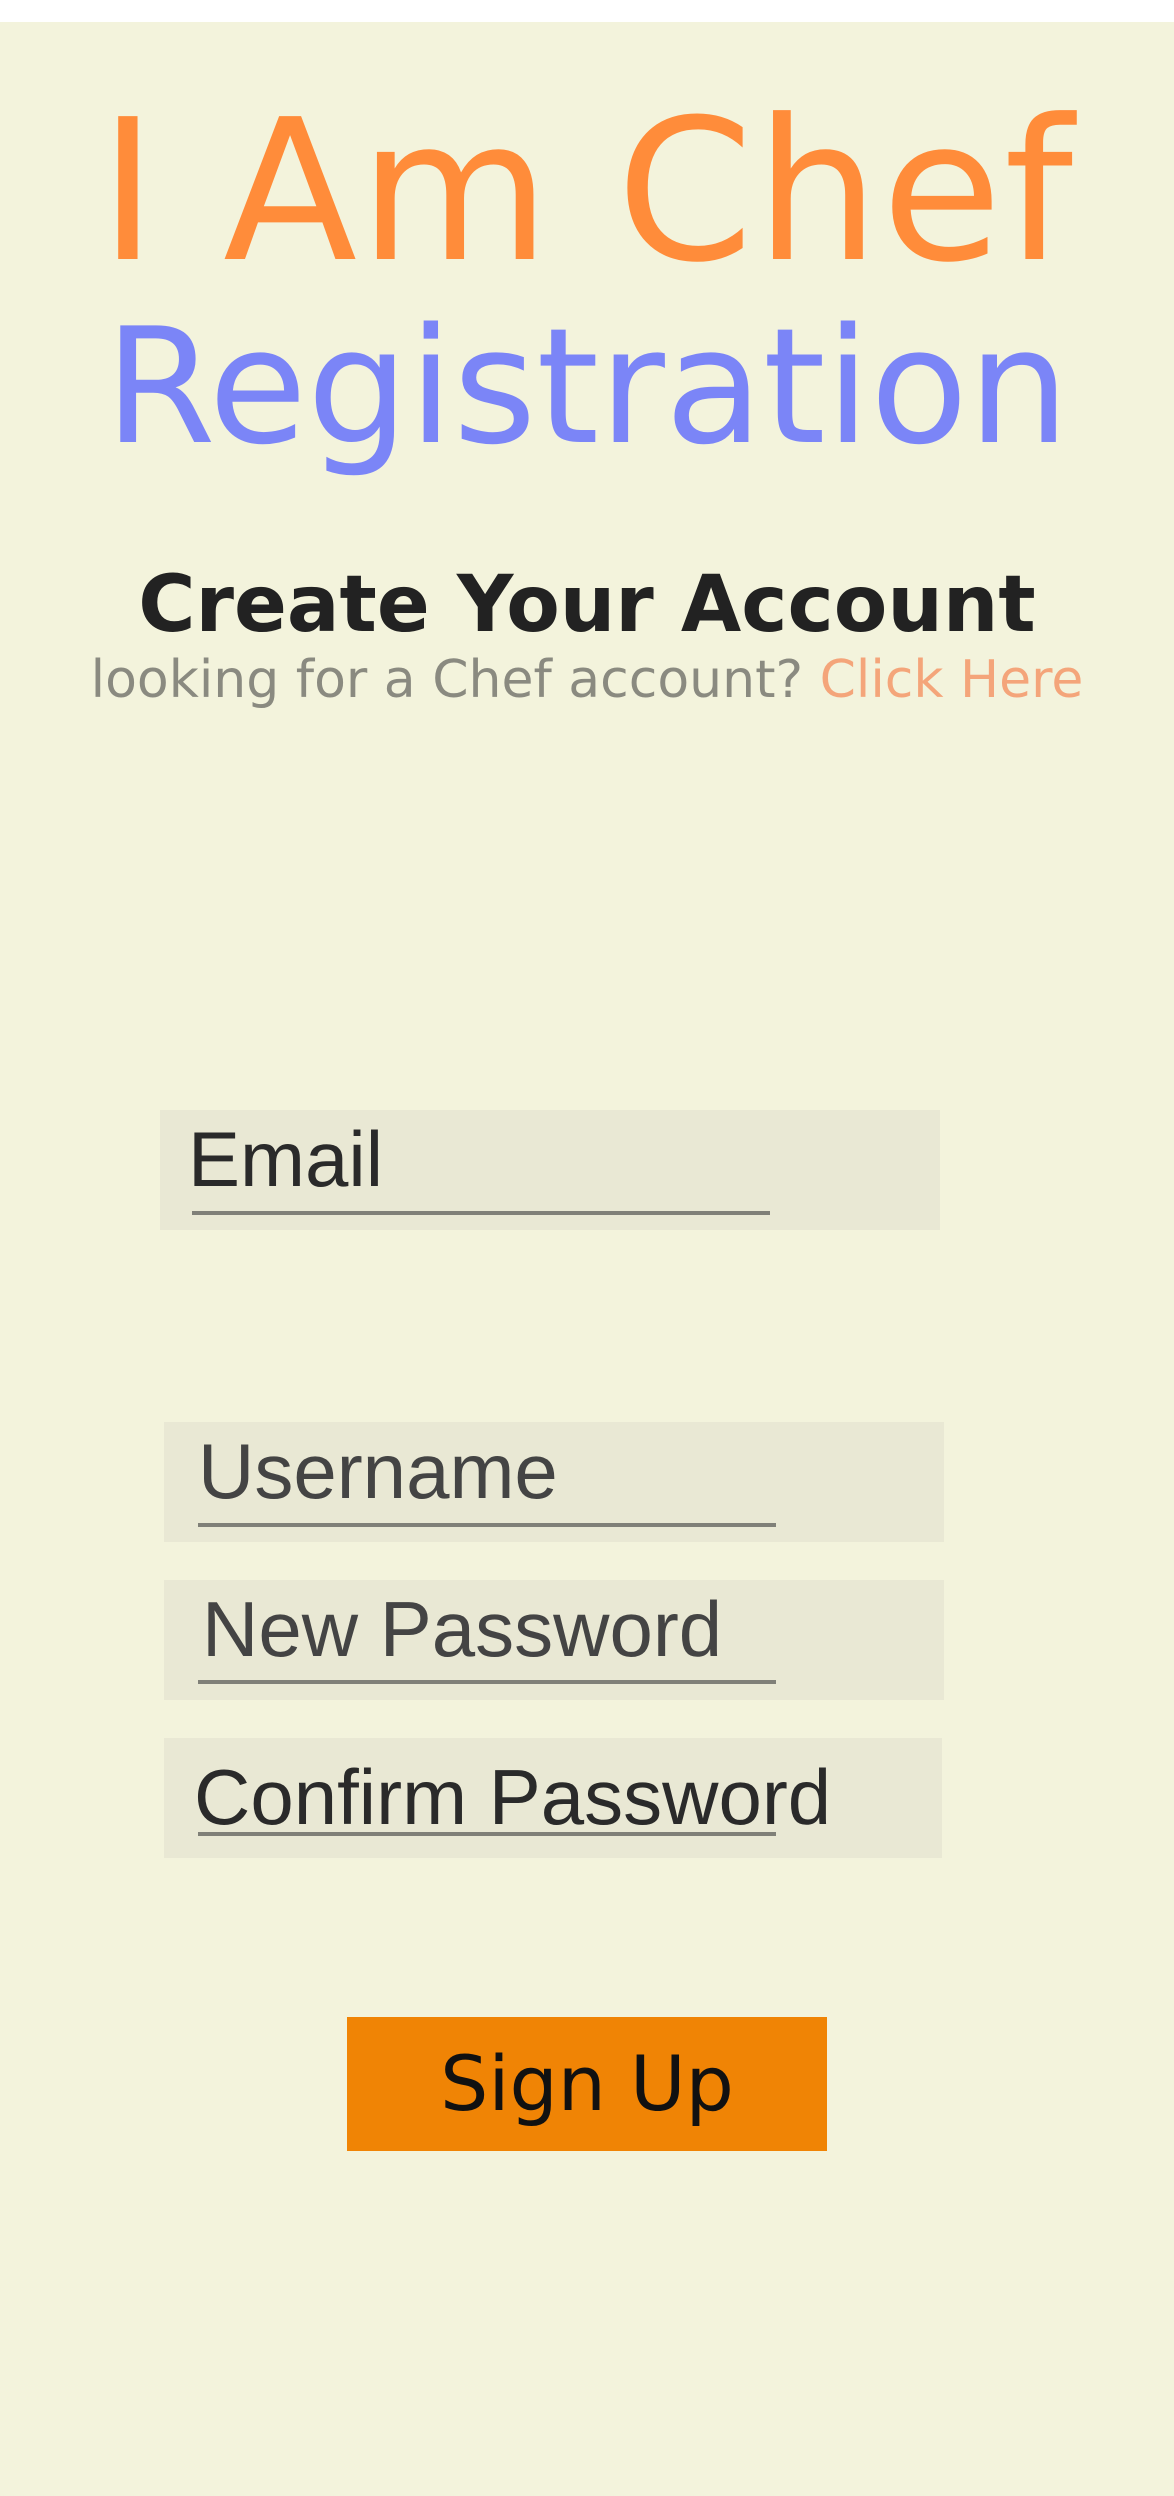  What do you see at coordinates (487, 1834) in the screenshot?
I see `confirm-password-underline` at bounding box center [487, 1834].